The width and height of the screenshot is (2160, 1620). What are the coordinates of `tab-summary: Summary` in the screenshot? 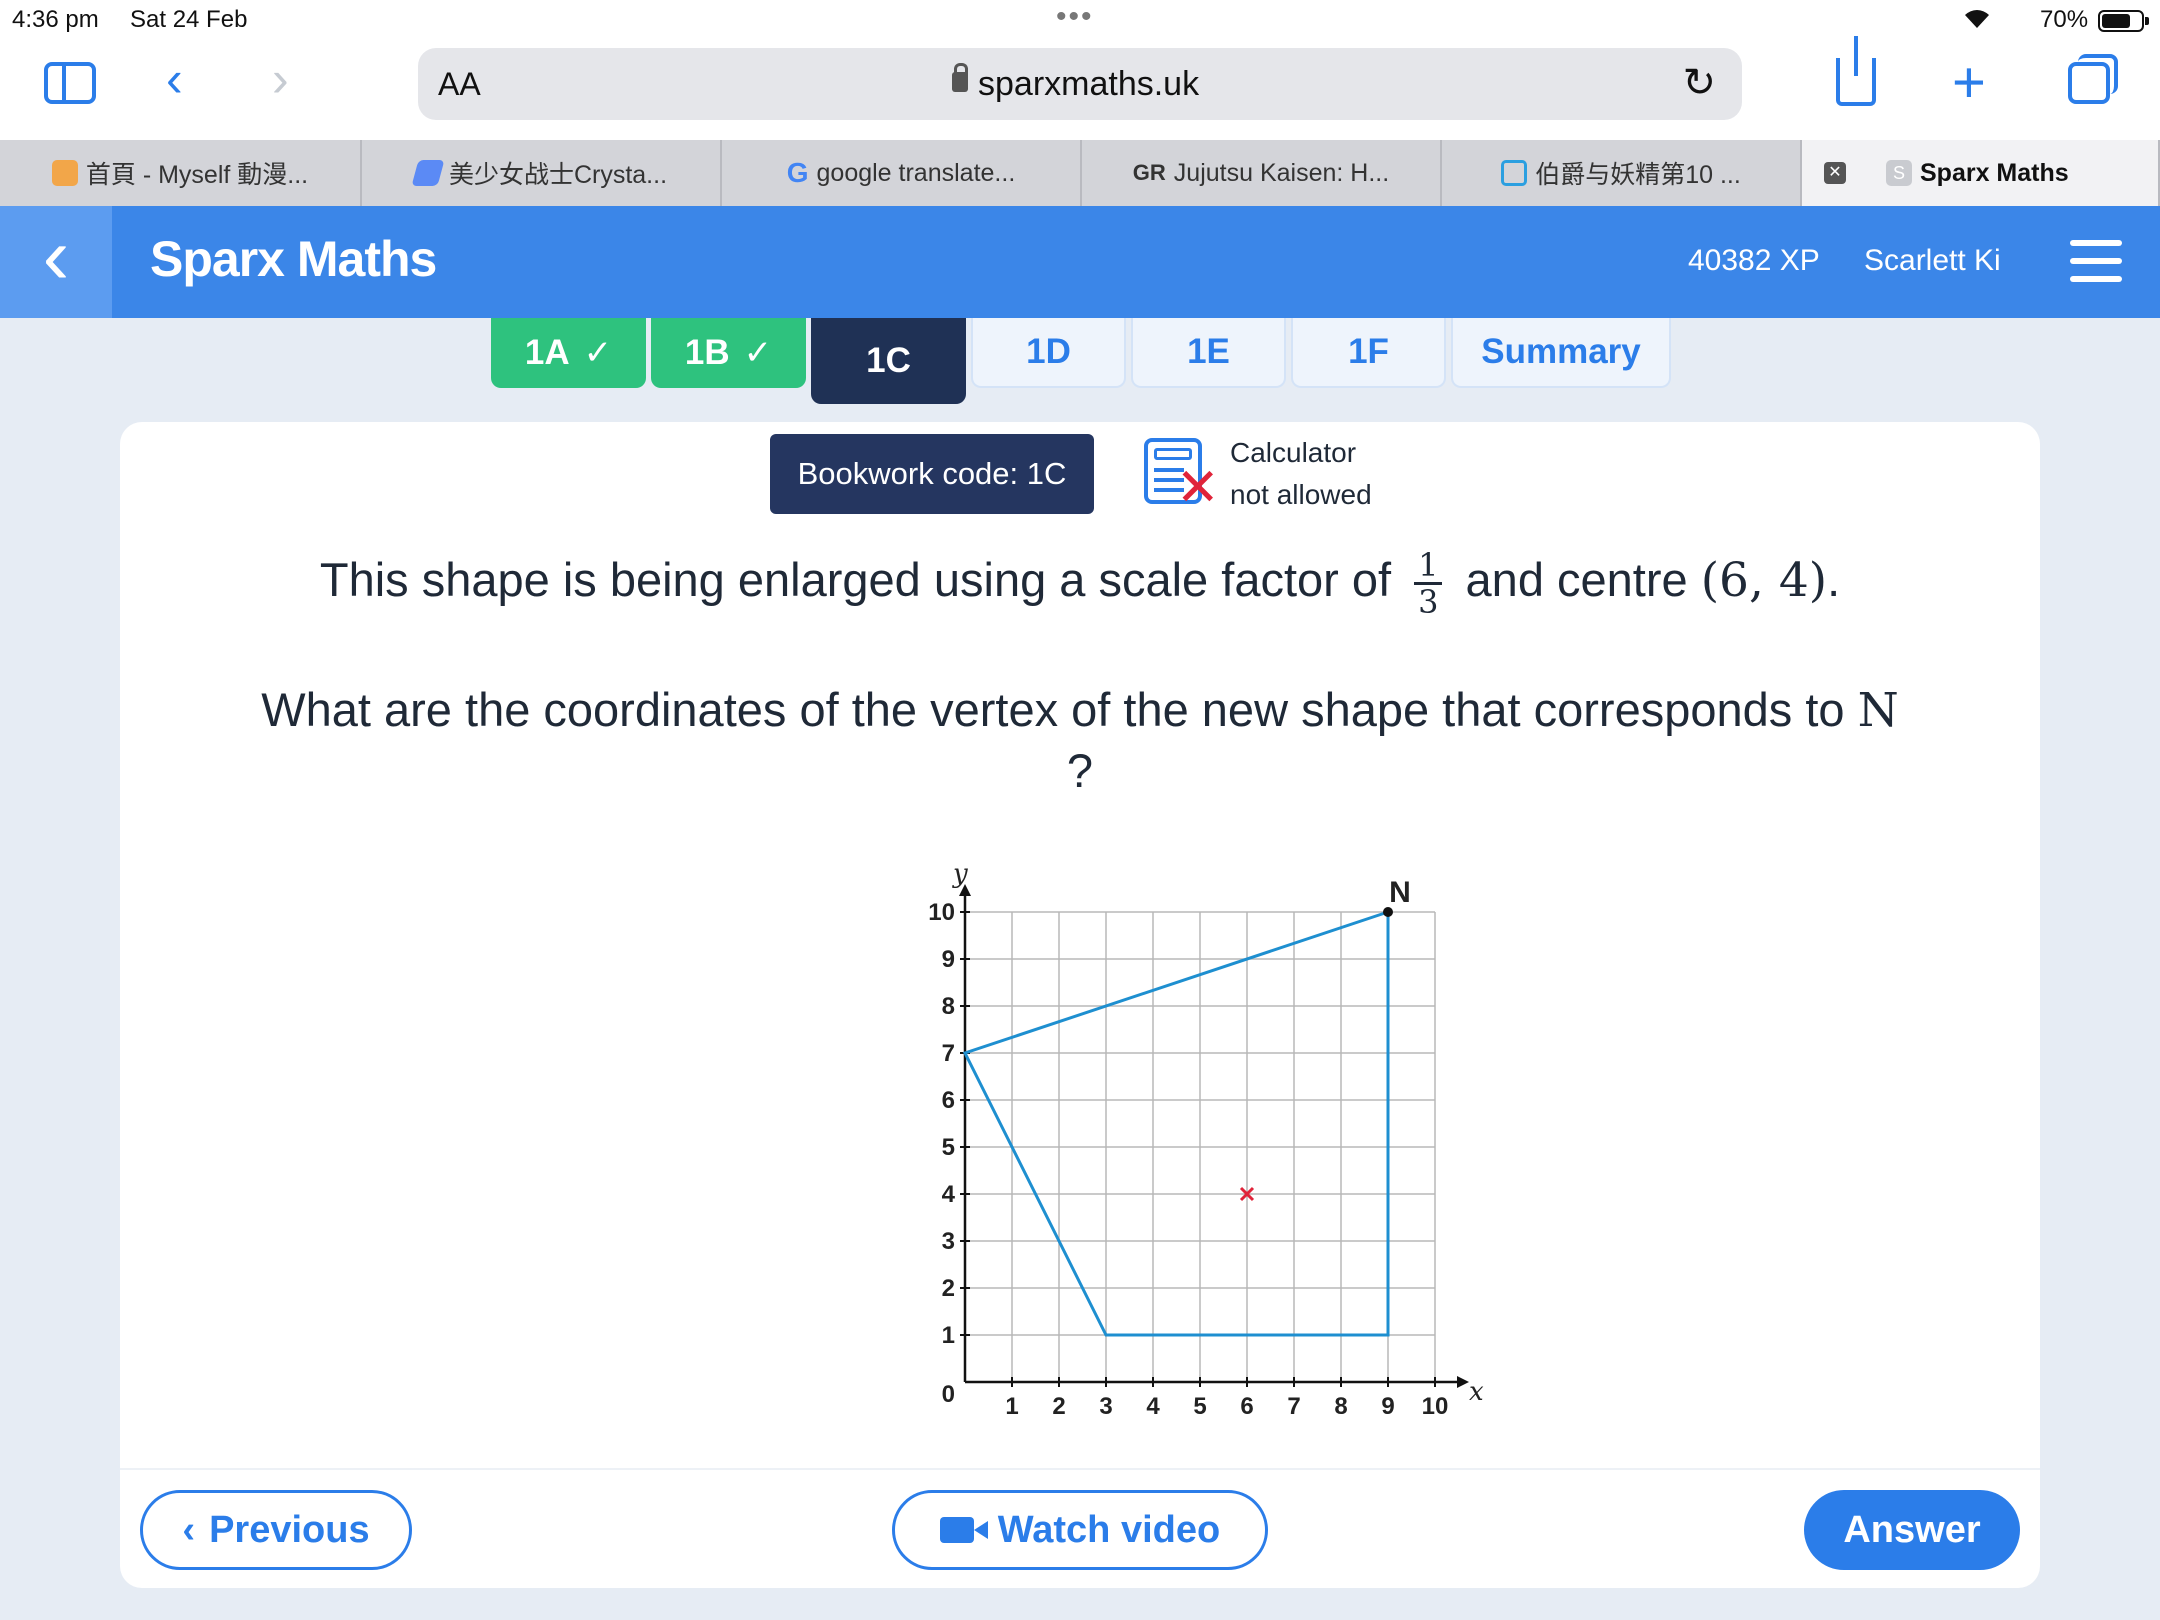 It's located at (1561, 353).